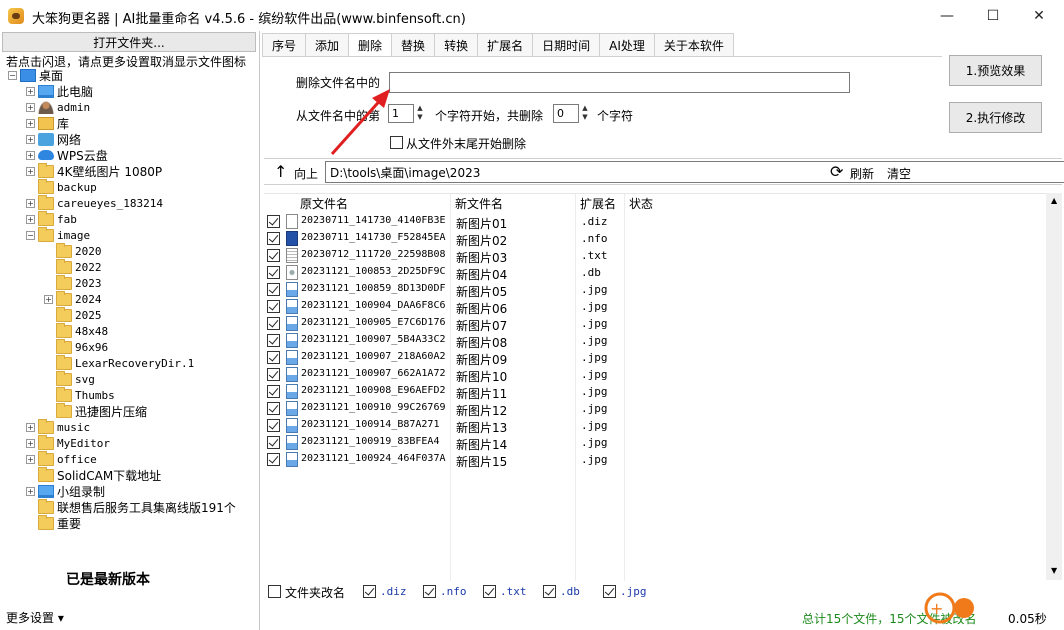 The image size is (1064, 630). Describe the element at coordinates (693, 44) in the screenshot. I see `tab-8: 关于本软件` at that location.